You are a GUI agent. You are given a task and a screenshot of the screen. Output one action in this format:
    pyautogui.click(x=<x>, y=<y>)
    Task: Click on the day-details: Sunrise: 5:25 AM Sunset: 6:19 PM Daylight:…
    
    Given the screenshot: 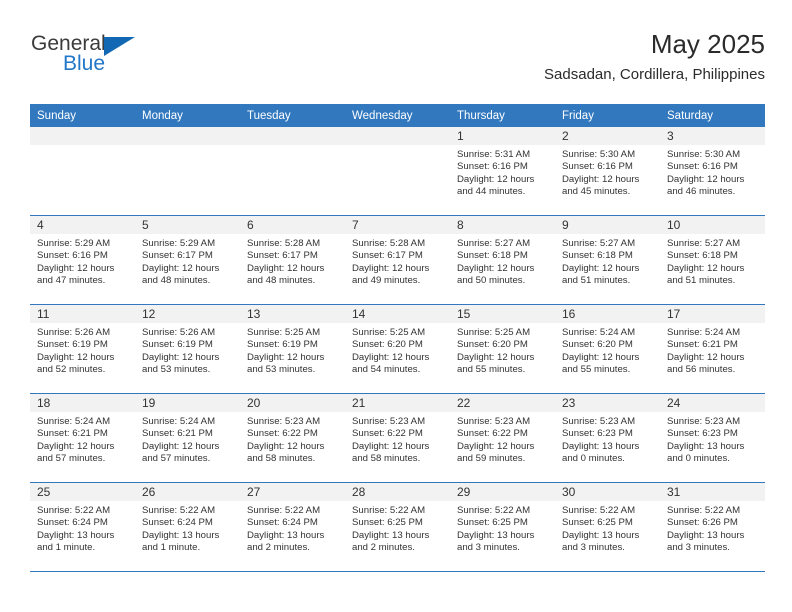 What is the action you would take?
    pyautogui.click(x=292, y=350)
    